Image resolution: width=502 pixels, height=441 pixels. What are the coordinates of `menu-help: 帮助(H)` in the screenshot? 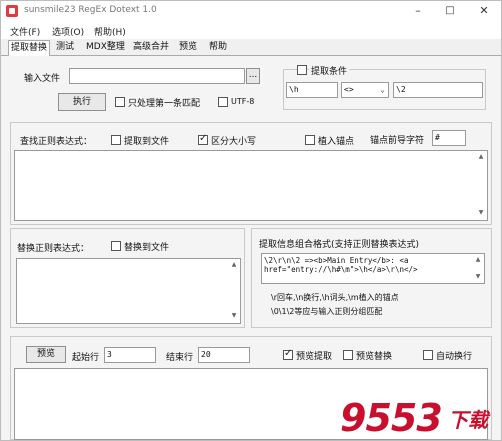 It's located at (110, 31).